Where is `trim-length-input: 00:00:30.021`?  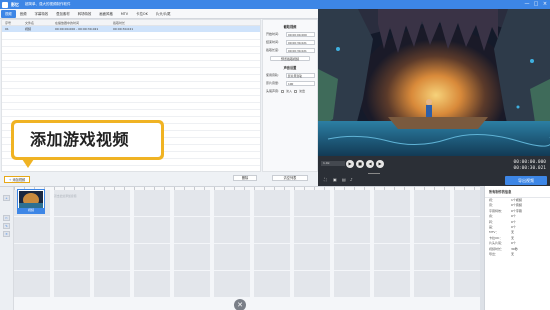
trim-length-input: 00:00:30.021 is located at coordinates (300, 50).